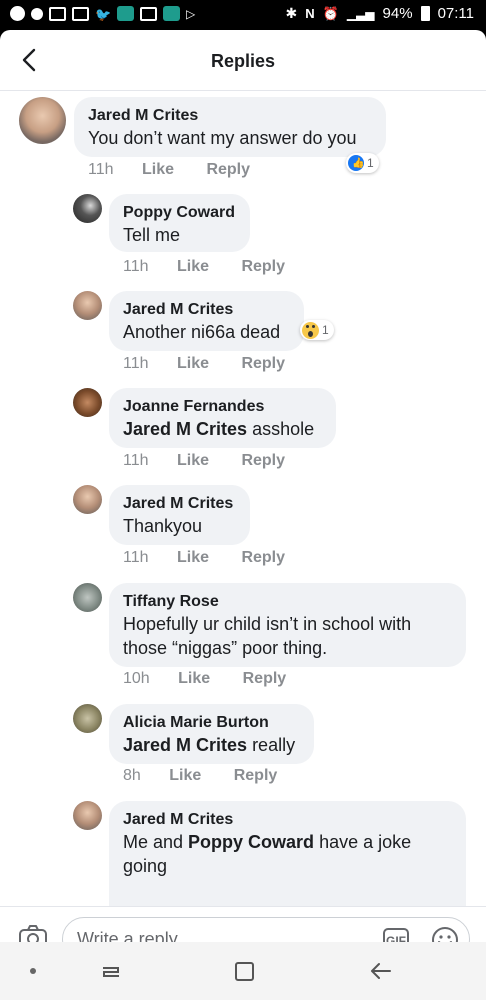 The height and width of the screenshot is (1000, 486). I want to click on battery-icon, so click(425, 13).